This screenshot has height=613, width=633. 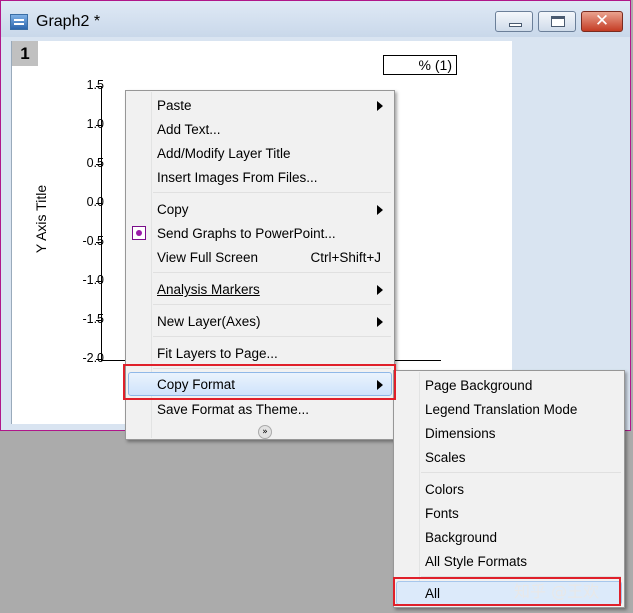 What do you see at coordinates (514, 21) in the screenshot?
I see `minimize-button` at bounding box center [514, 21].